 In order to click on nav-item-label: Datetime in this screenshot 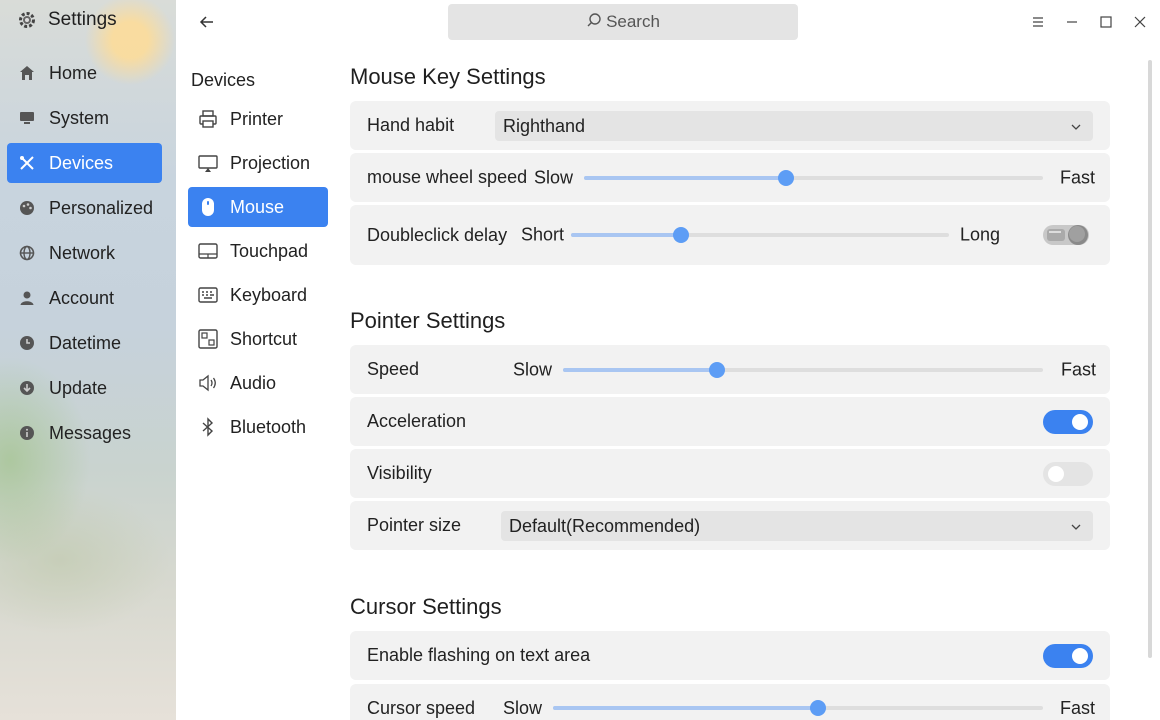, I will do `click(85, 342)`.